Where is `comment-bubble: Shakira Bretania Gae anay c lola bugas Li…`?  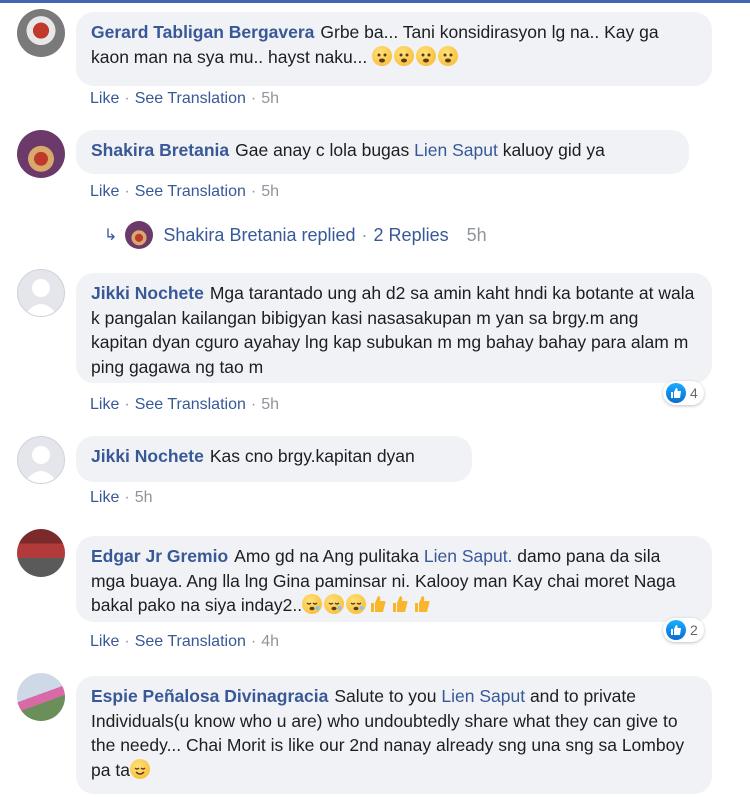
comment-bubble: Shakira Bretania Gae anay c lola bugas Li… is located at coordinates (382, 152).